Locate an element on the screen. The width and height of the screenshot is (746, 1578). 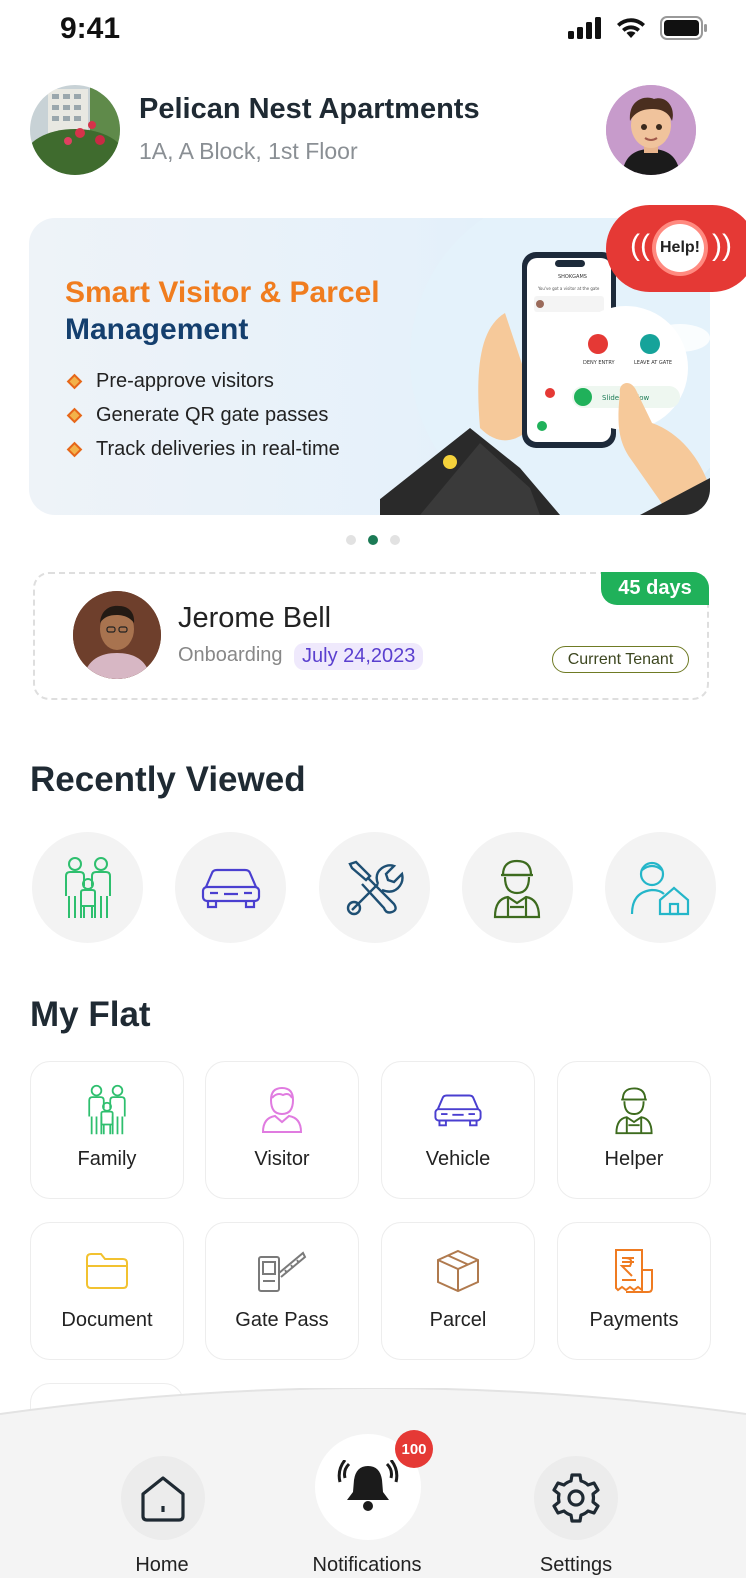
apartment-address: 1A, A Block, 1st Floor is located at coordinates (248, 151).